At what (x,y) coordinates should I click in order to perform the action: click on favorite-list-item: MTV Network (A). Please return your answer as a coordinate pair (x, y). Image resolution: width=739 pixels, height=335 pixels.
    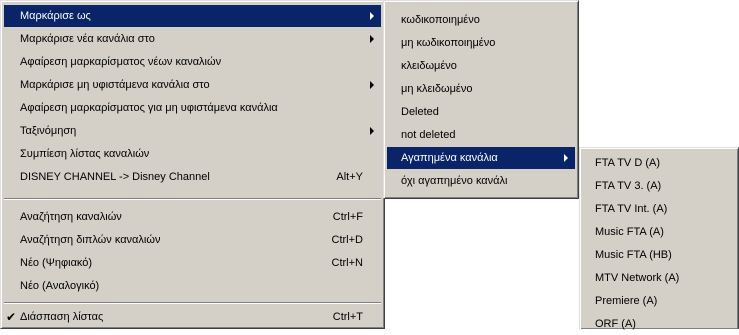
    Looking at the image, I should click on (659, 278).